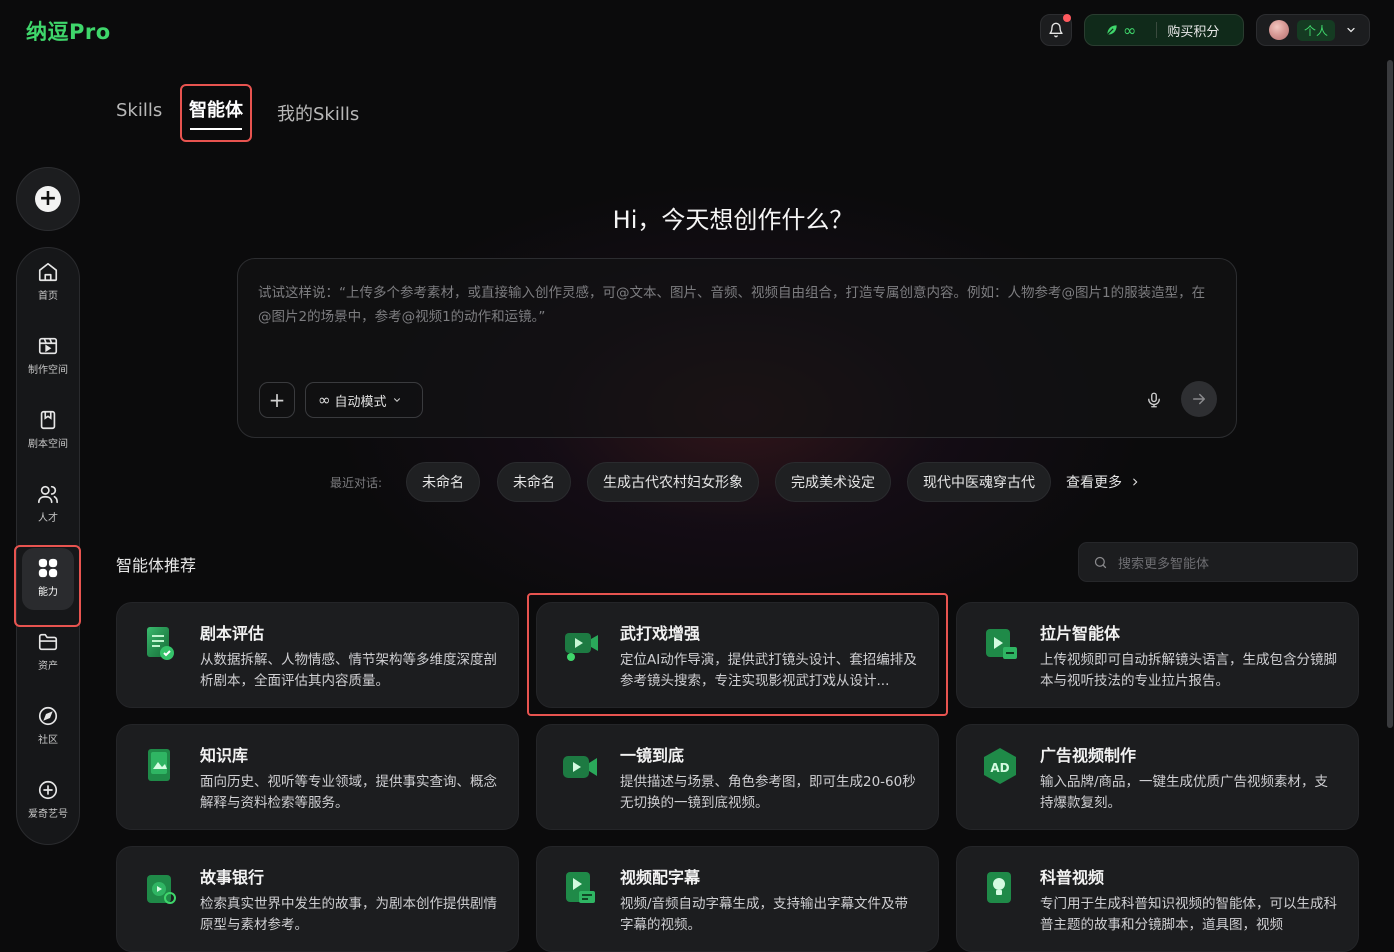 This screenshot has width=1394, height=952. What do you see at coordinates (764, 914) in the screenshot?
I see `agent-card-desc: 视频/音频自动字幕生成，支持输出字幕文件及带字幕的视频。` at bounding box center [764, 914].